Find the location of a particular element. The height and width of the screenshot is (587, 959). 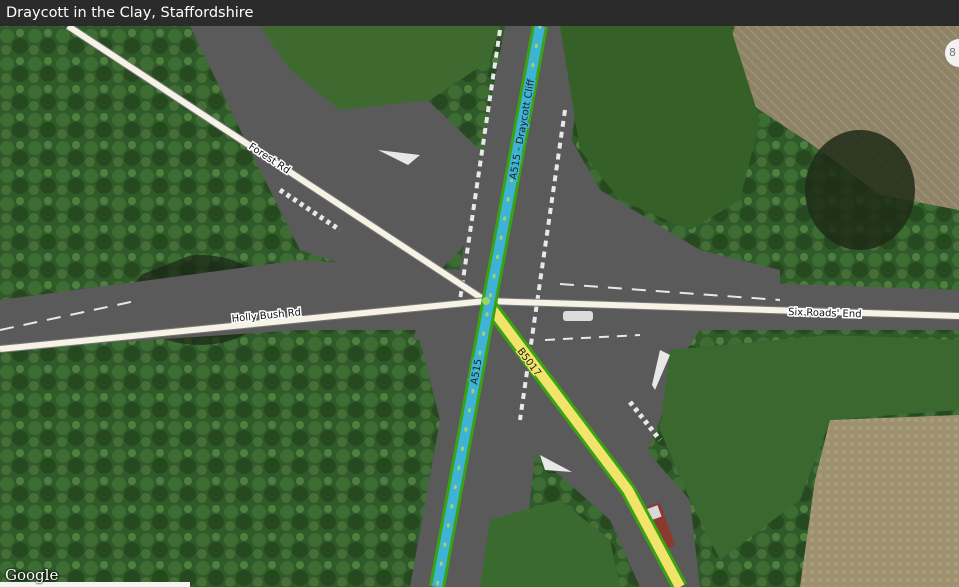

junction-node is located at coordinates (486, 301).